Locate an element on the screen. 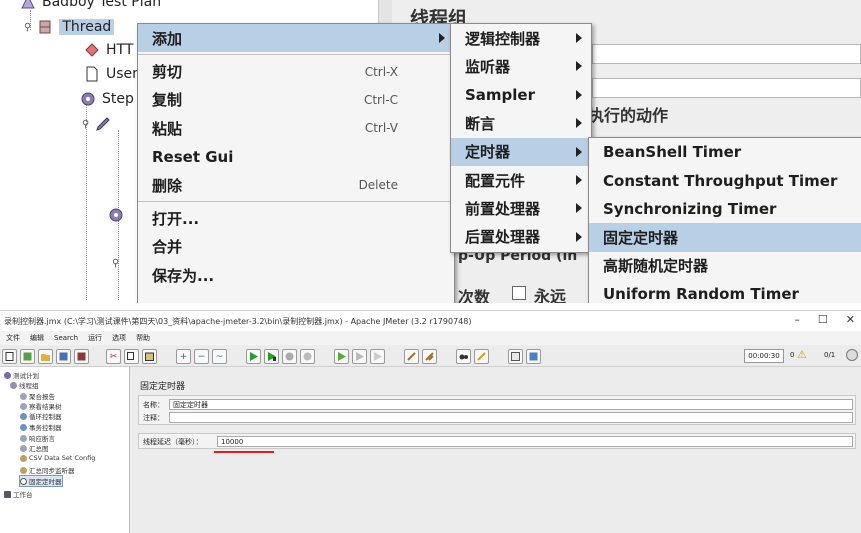 This screenshot has height=533, width=861. tree-label: 汇总图 is located at coordinates (39, 449).